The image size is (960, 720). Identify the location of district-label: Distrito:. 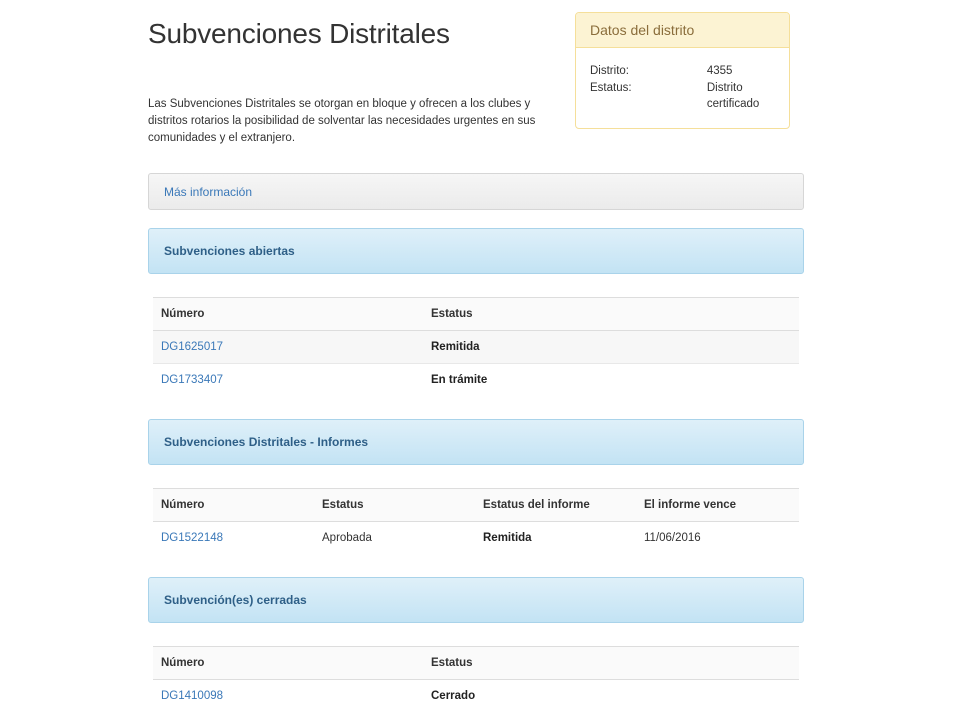
(609, 71).